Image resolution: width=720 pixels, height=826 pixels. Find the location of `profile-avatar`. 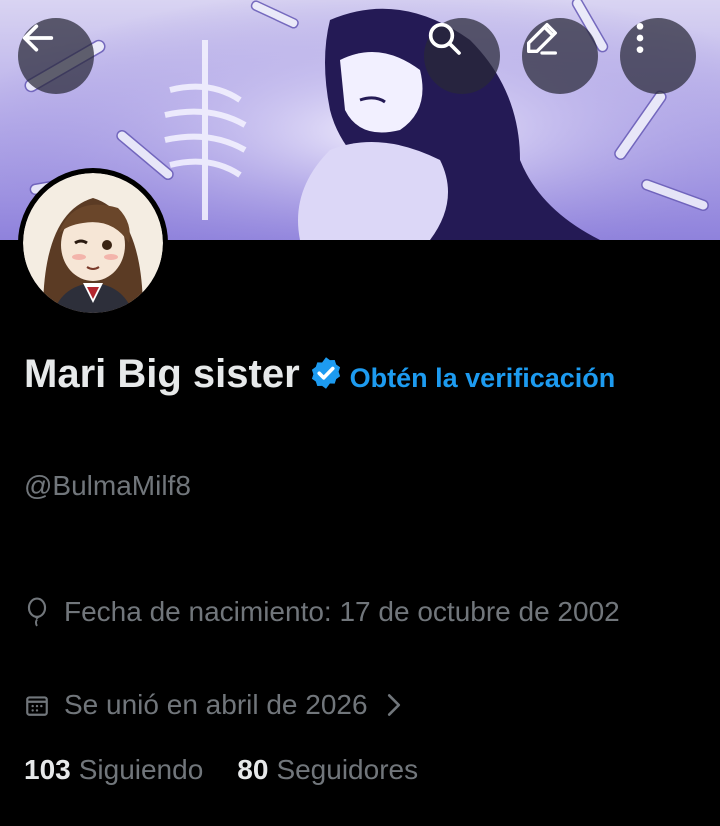

profile-avatar is located at coordinates (93, 243).